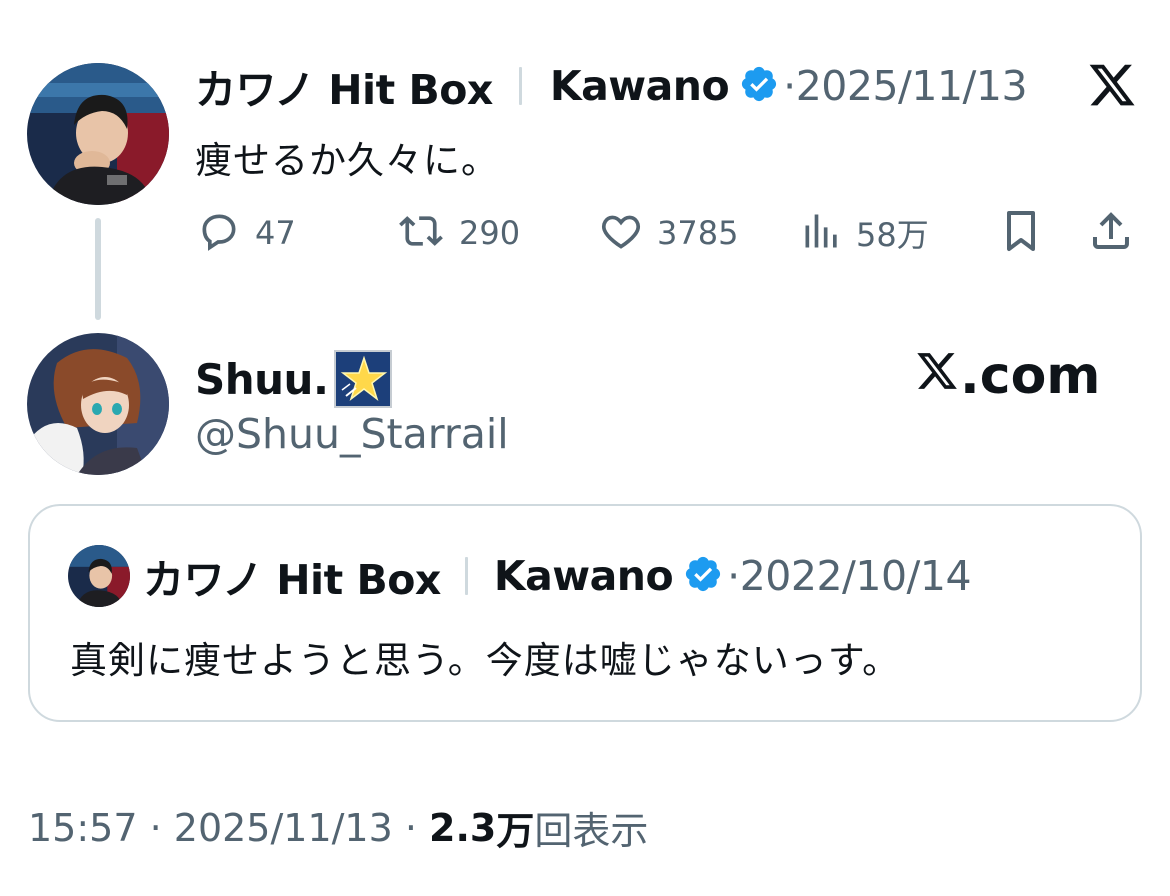  I want to click on quoted-verified-badge-icon, so click(703, 576).